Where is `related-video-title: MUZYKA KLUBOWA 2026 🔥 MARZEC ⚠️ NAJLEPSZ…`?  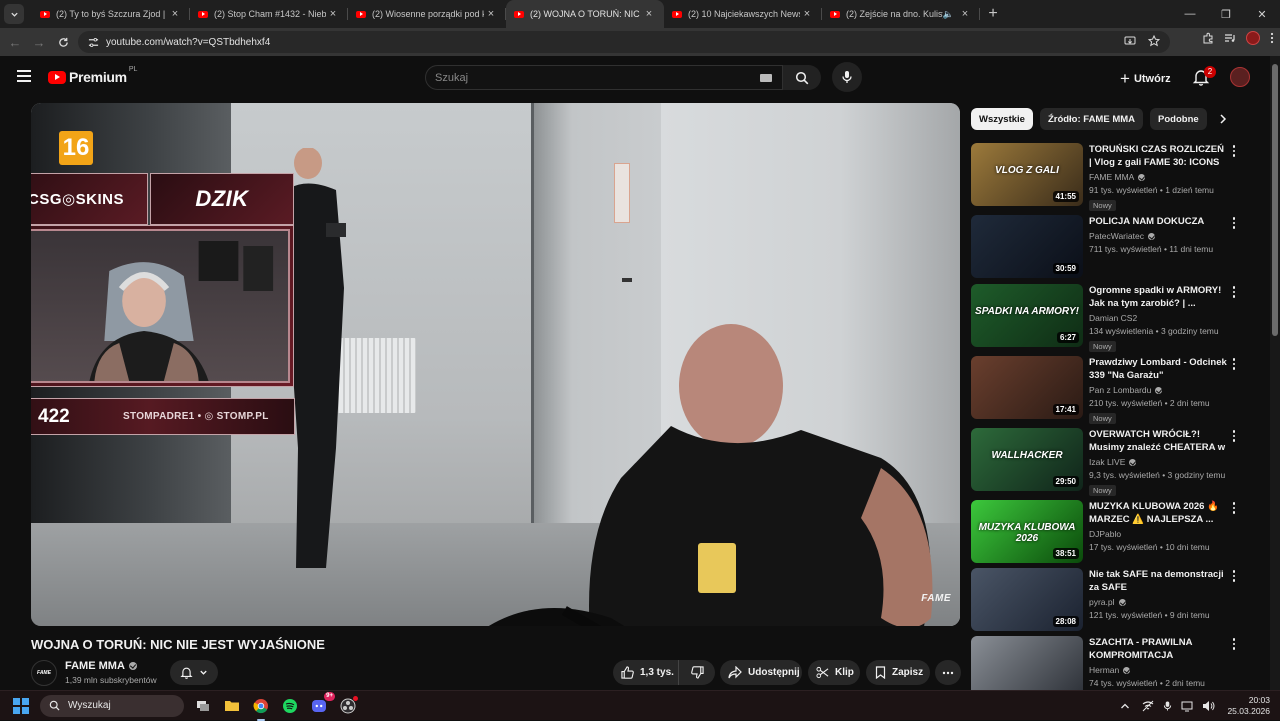
related-video-title: MUZYKA KLUBOWA 2026 🔥 MARZEC ⚠️ NAJLEPSZ… is located at coordinates (1159, 513).